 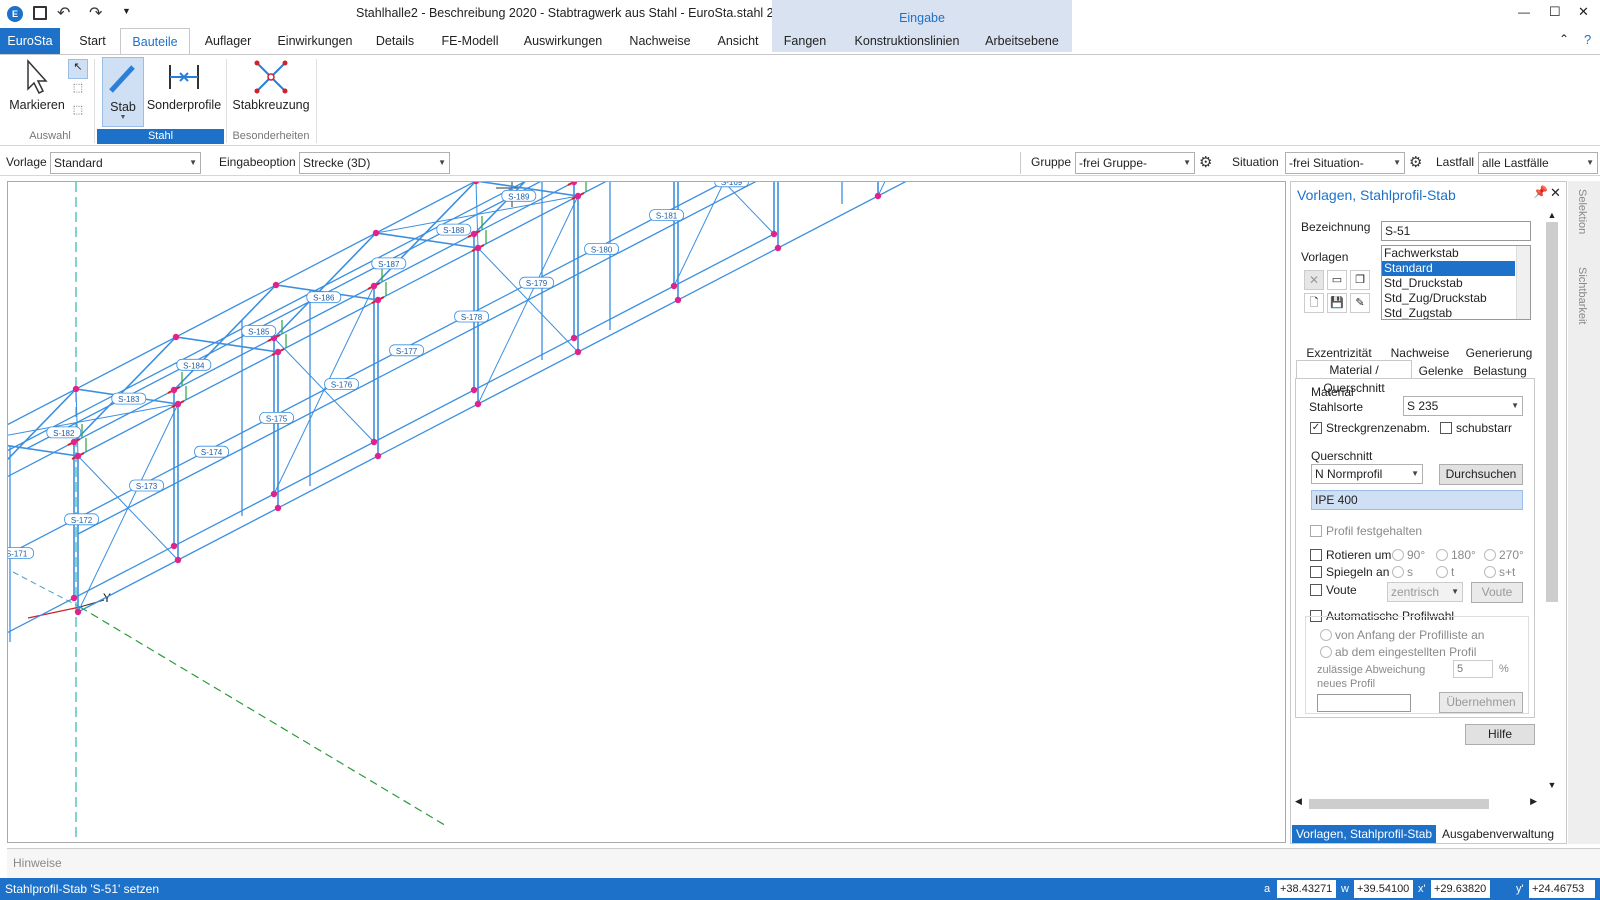 What do you see at coordinates (78, 91) in the screenshot?
I see `select-window-icon: ⬚` at bounding box center [78, 91].